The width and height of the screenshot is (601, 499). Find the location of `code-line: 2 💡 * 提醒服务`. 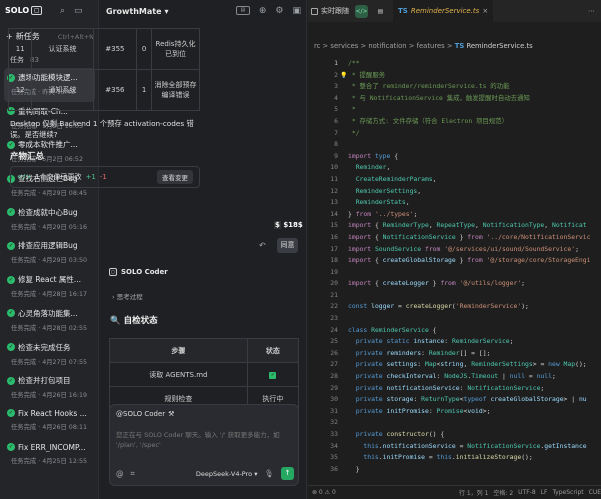

code-line: 2 💡 * 提醒服务 is located at coordinates (454, 76).